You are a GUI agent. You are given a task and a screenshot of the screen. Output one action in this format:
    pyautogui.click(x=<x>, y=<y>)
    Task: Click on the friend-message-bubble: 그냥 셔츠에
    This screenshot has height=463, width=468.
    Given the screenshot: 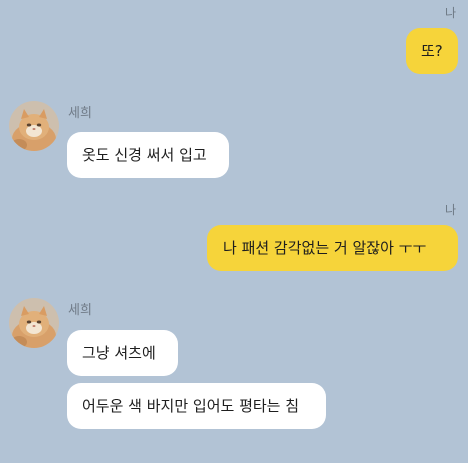 What is the action you would take?
    pyautogui.click(x=122, y=353)
    